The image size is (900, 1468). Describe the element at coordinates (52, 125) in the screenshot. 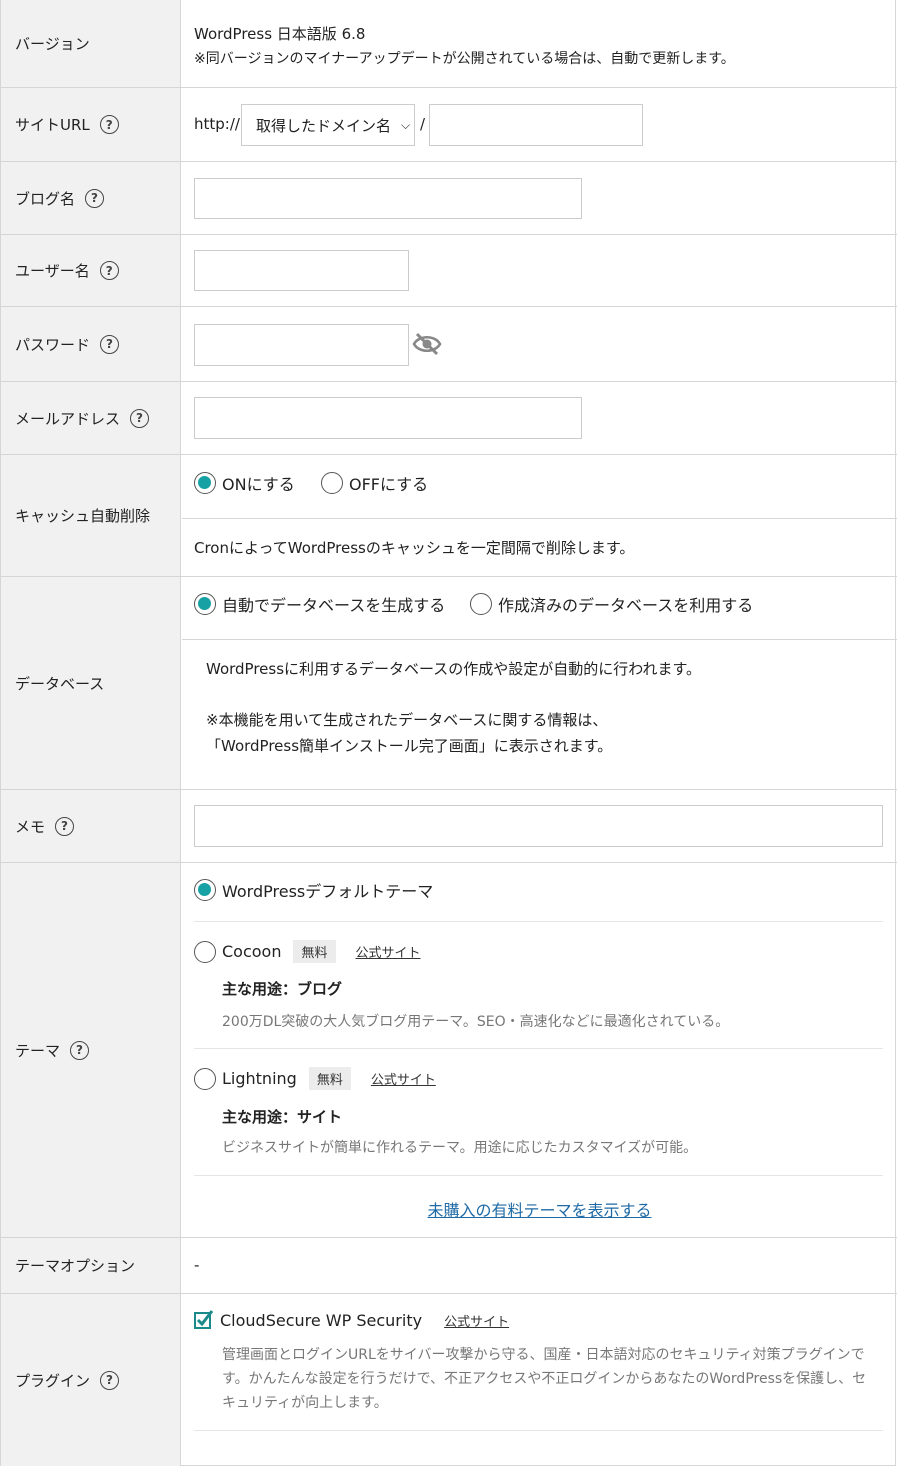

I see `row-label: サイトURL` at that location.